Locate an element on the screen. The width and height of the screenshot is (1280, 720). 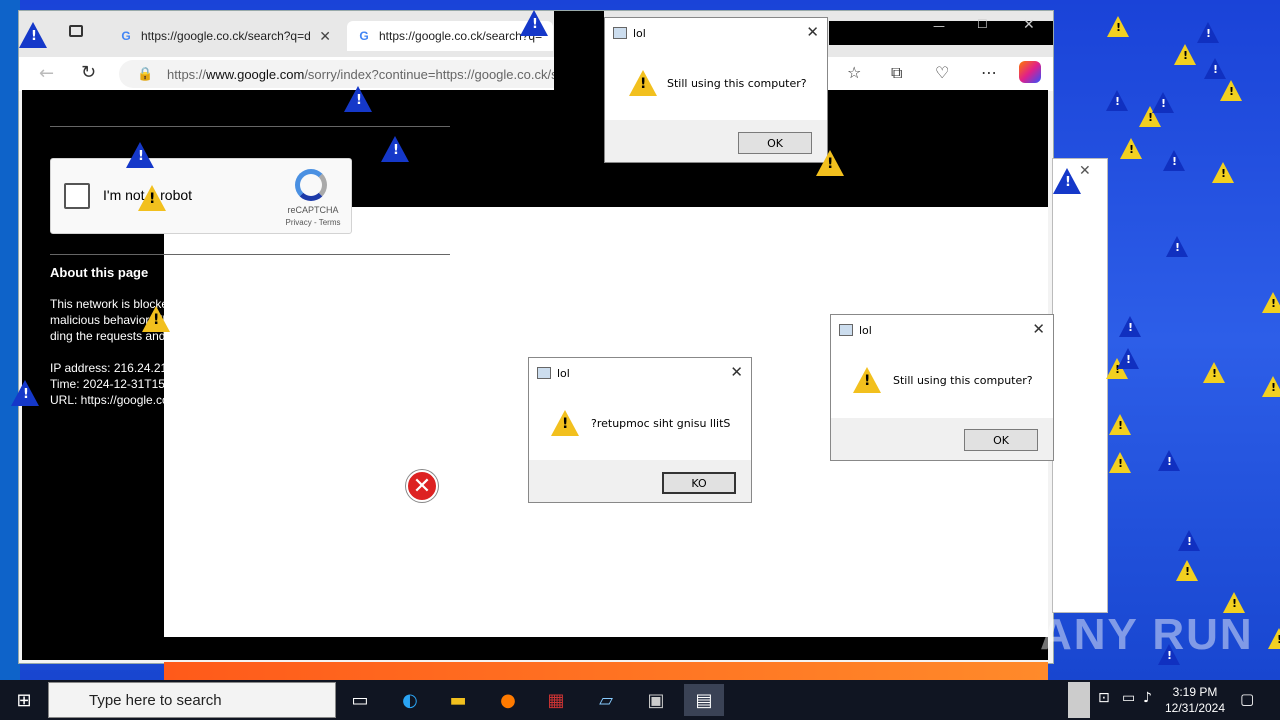
dialog-reversed-center: lol ✕ ?retupmoc siht gnisu llitS KO is located at coordinates (640, 430).